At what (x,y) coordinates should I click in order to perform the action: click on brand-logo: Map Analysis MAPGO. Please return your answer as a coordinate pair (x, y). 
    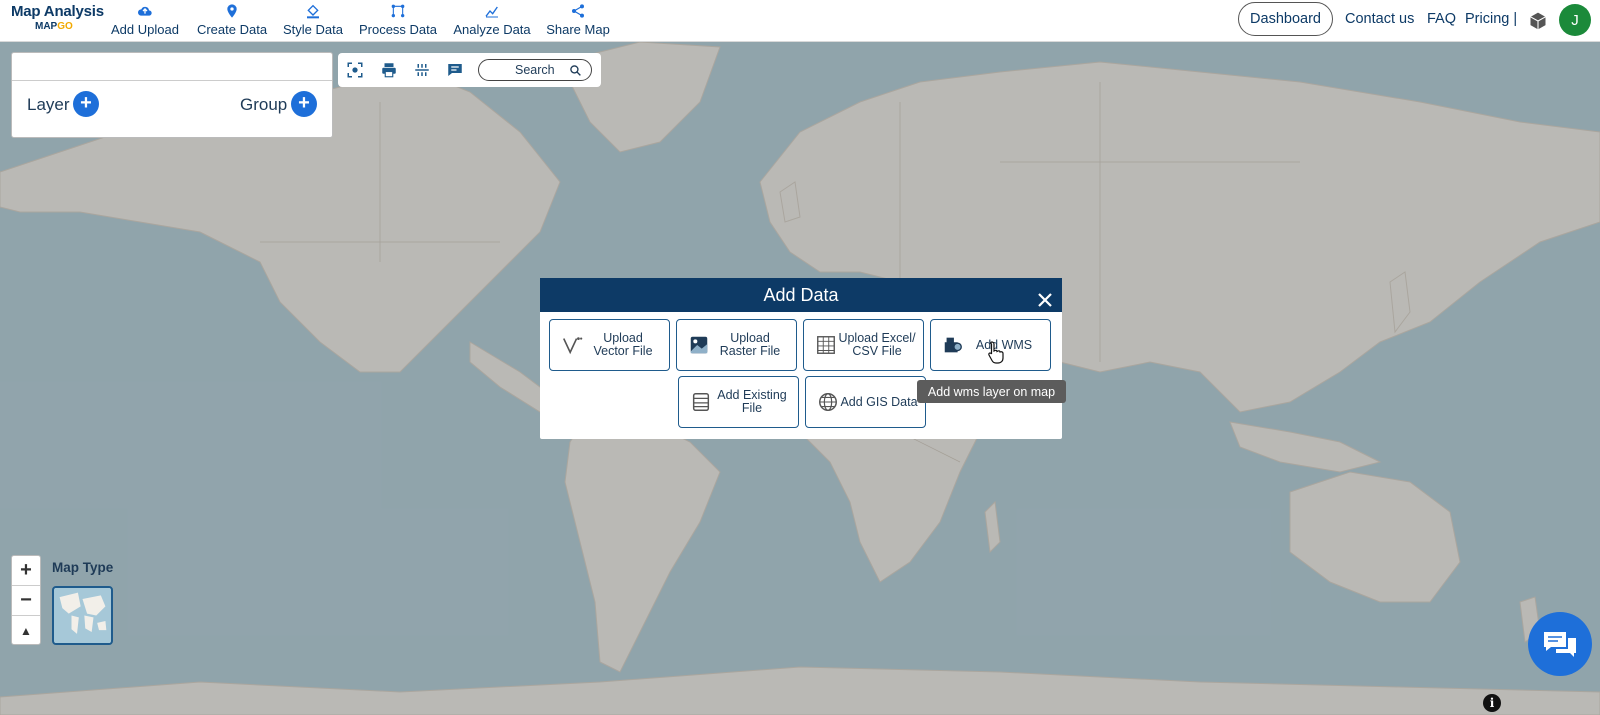
    Looking at the image, I should click on (57, 17).